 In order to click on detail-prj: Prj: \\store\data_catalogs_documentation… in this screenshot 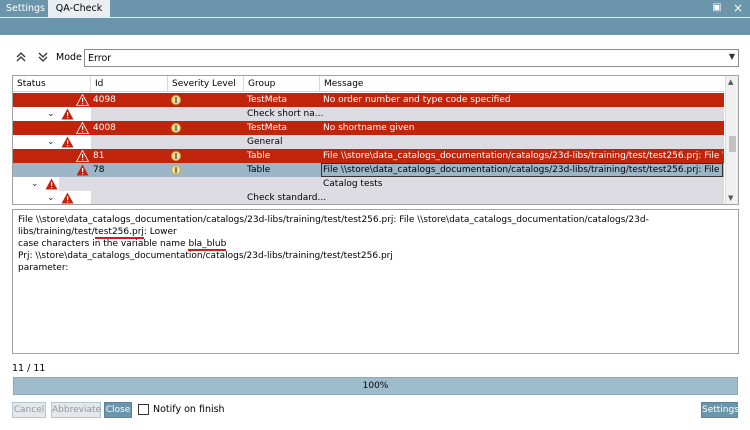, I will do `click(205, 256)`.